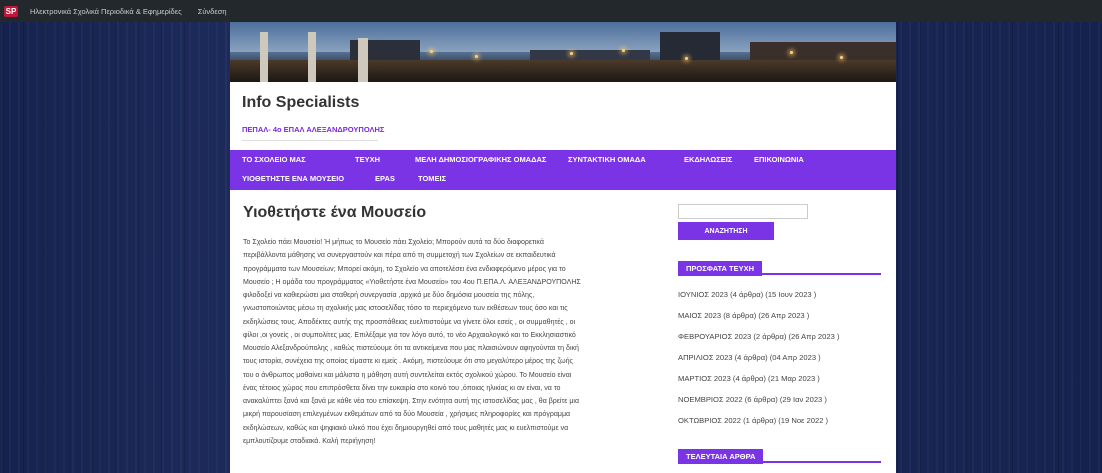  What do you see at coordinates (300, 103) in the screenshot?
I see `site-title: Info Specialists` at bounding box center [300, 103].